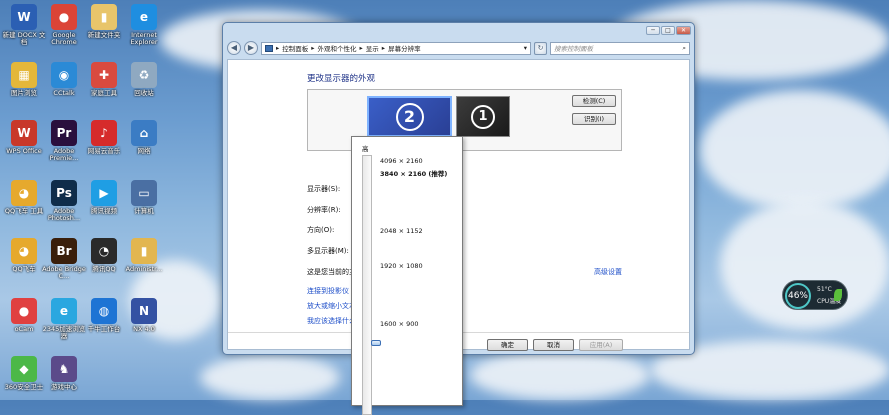  I want to click on resolution-slider-track, so click(371, 285).